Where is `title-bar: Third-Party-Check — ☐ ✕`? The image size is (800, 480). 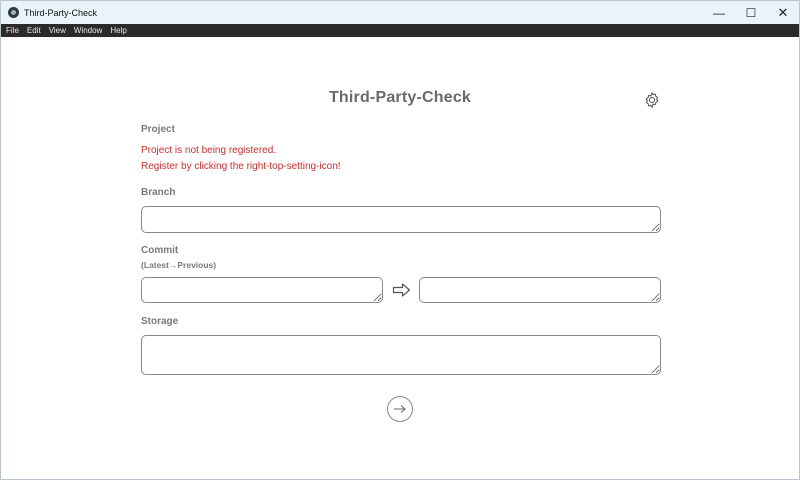
title-bar: Third-Party-Check — ☐ ✕ is located at coordinates (400, 12).